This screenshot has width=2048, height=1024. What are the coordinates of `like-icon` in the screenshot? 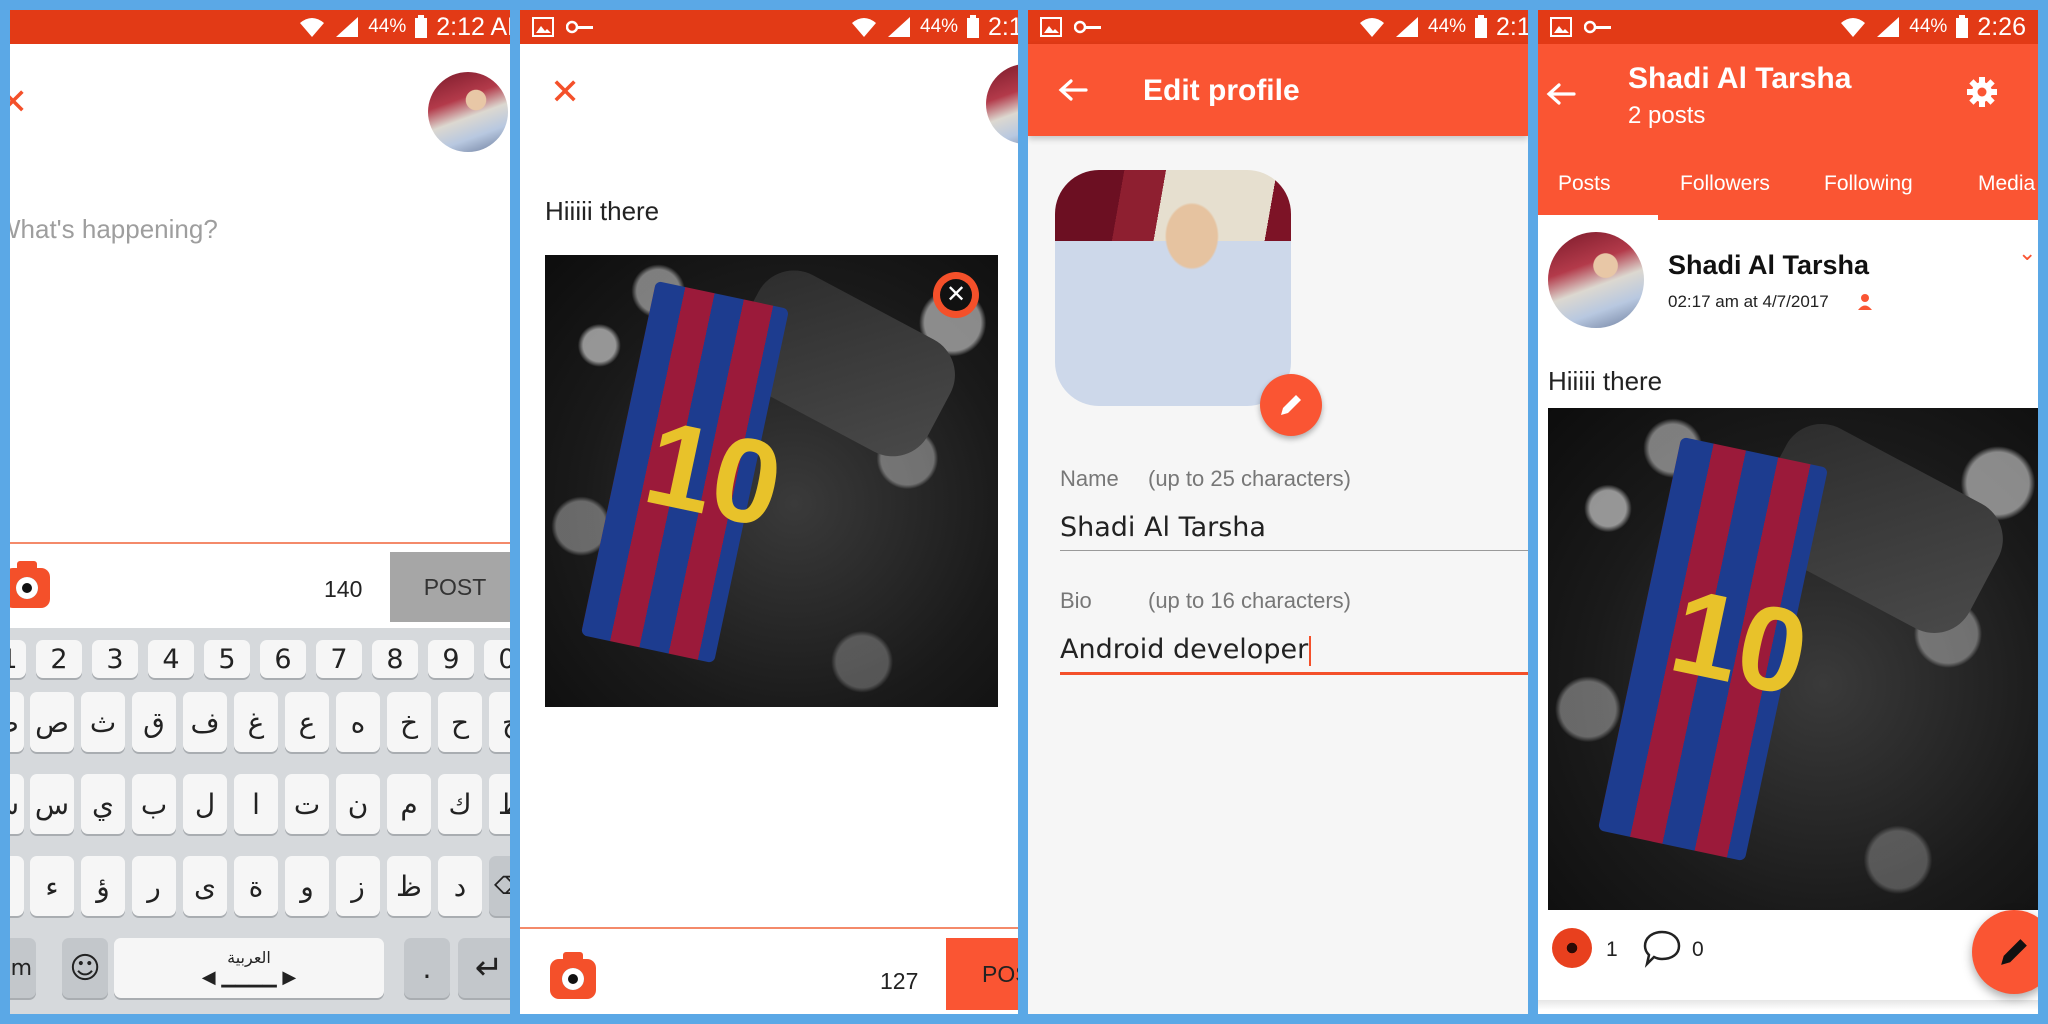 It's located at (1572, 948).